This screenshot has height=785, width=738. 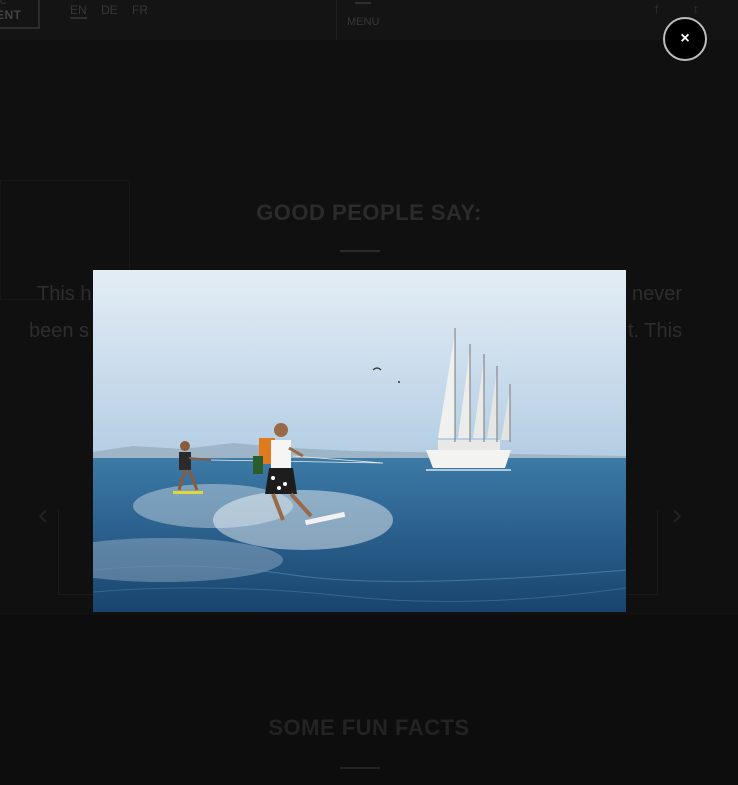 What do you see at coordinates (303, 520) in the screenshot?
I see `water-spray` at bounding box center [303, 520].